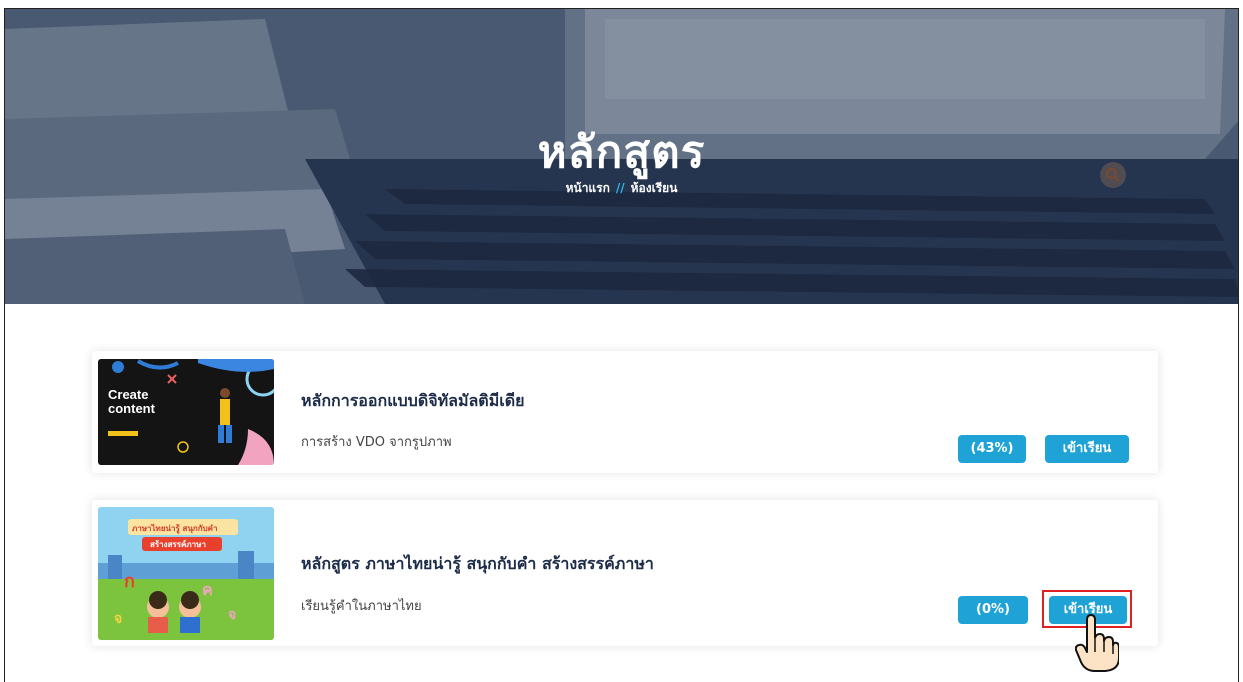 This screenshot has height=682, width=1243. What do you see at coordinates (1097, 643) in the screenshot?
I see `hand-pointer-icon` at bounding box center [1097, 643].